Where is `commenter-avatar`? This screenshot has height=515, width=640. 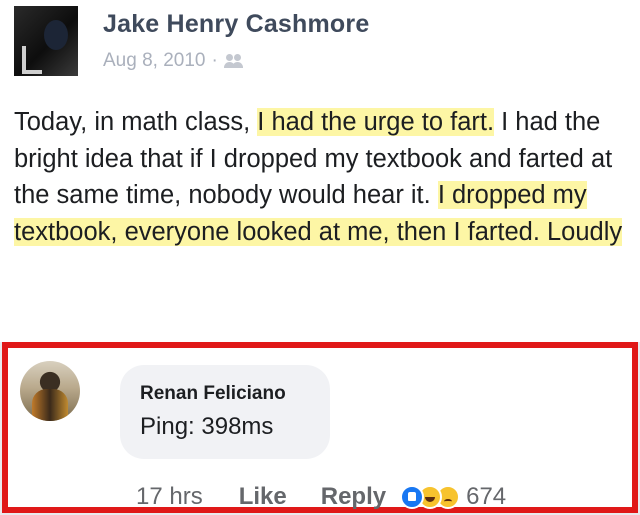
commenter-avatar is located at coordinates (50, 391).